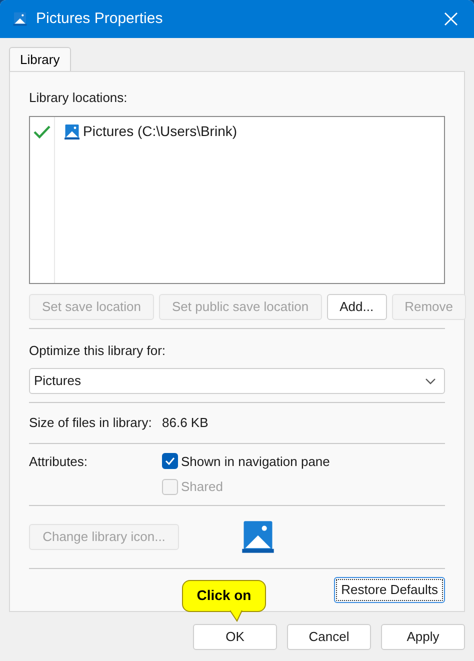  Describe the element at coordinates (59, 461) in the screenshot. I see `attributes-label: Attributes:` at that location.